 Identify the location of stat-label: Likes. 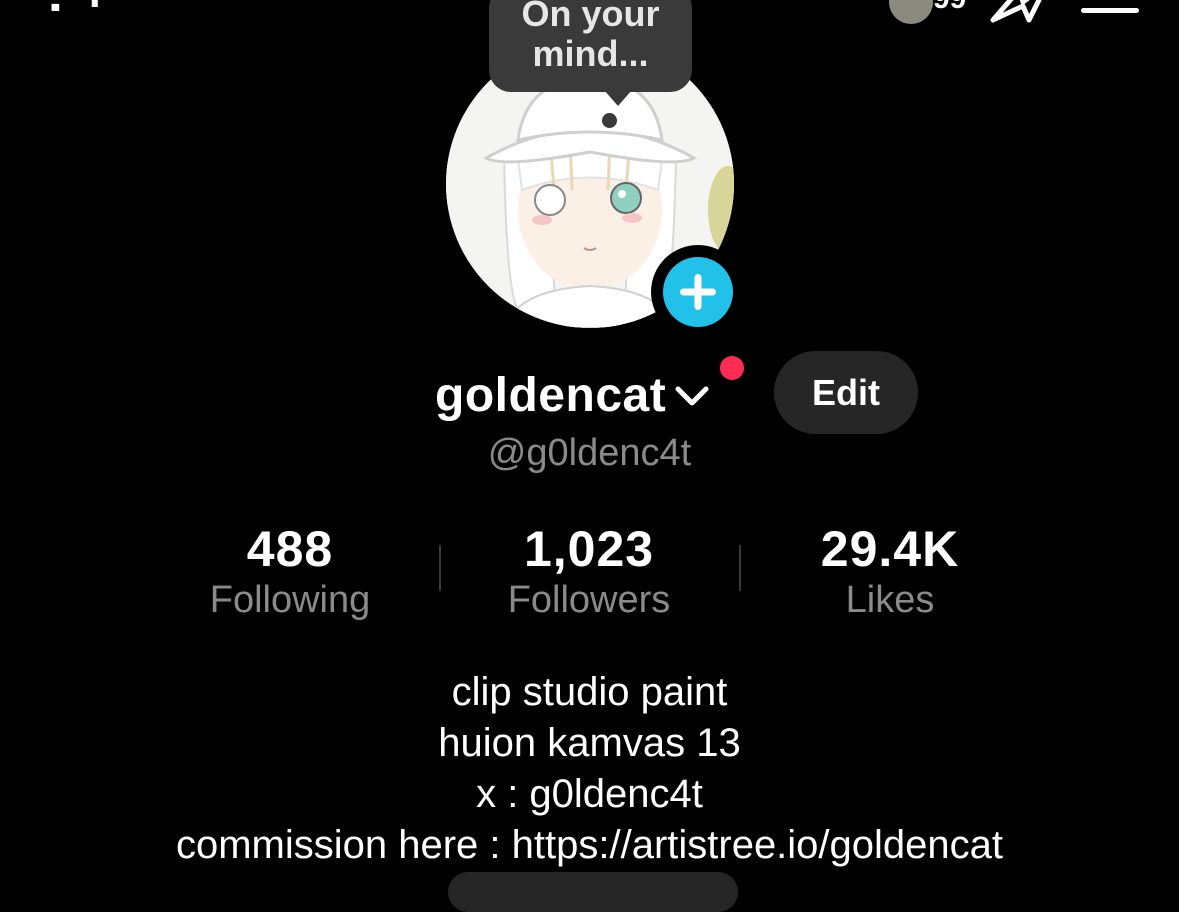
(890, 600).